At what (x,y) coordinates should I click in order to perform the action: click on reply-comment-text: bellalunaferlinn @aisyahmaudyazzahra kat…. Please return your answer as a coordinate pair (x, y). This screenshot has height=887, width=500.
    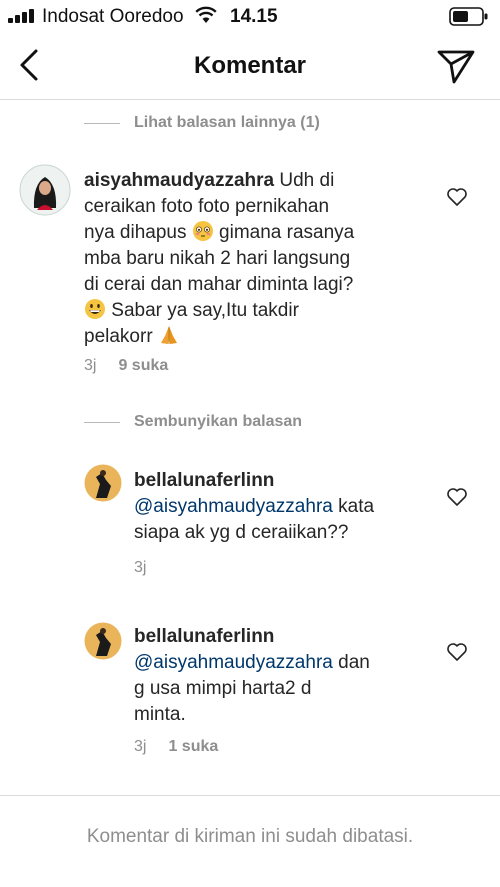
    Looking at the image, I should click on (284, 507).